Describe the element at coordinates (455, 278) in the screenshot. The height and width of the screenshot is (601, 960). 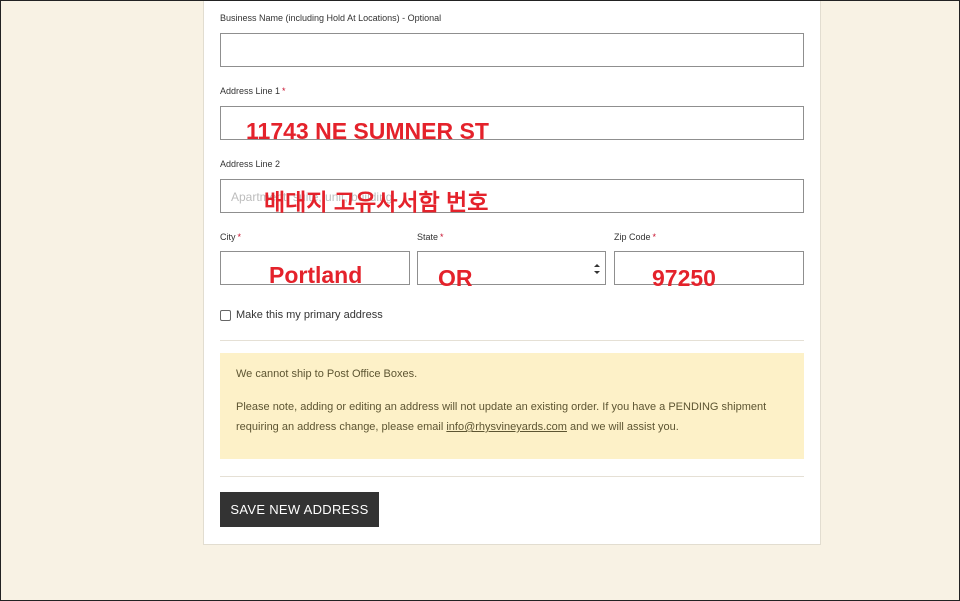
I see `state-annotation: OR` at that location.